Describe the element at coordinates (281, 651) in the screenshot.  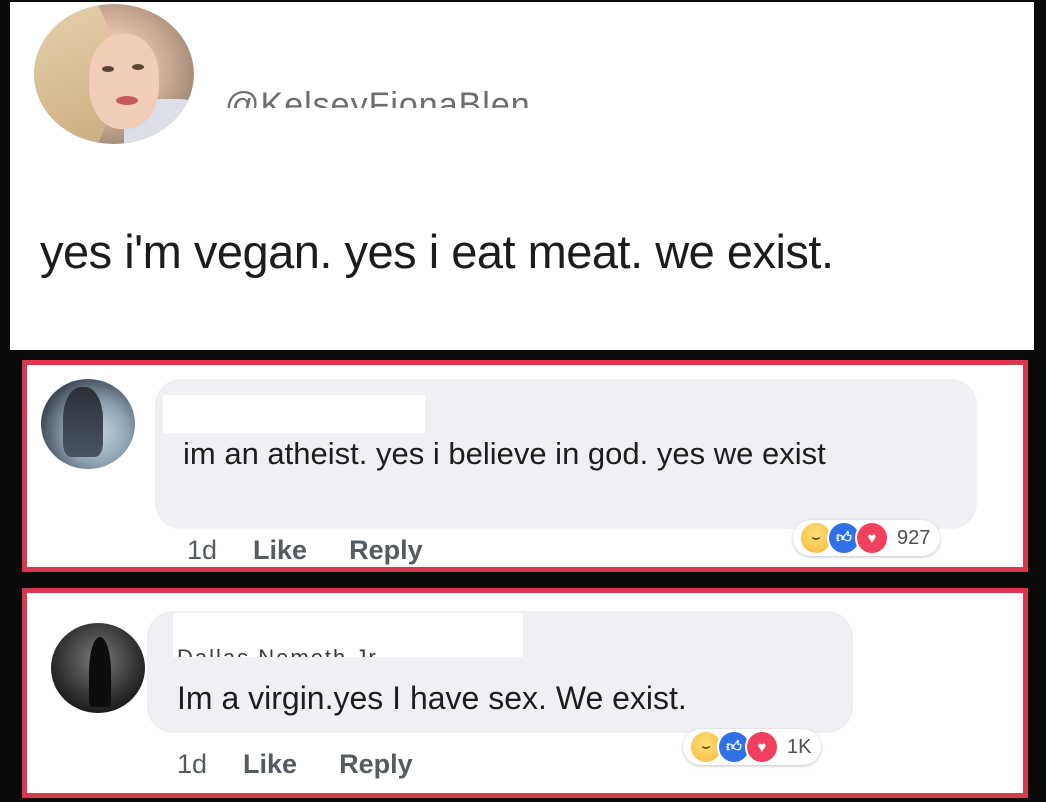
I see `comment-author: Dallas Nemeth Jr.` at that location.